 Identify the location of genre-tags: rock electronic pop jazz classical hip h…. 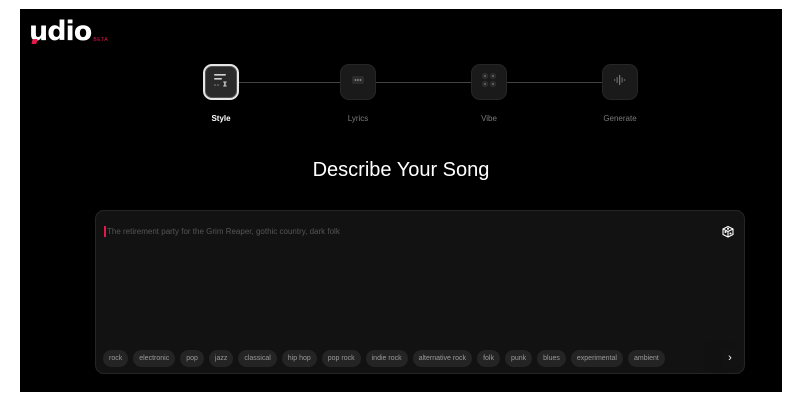
(421, 358).